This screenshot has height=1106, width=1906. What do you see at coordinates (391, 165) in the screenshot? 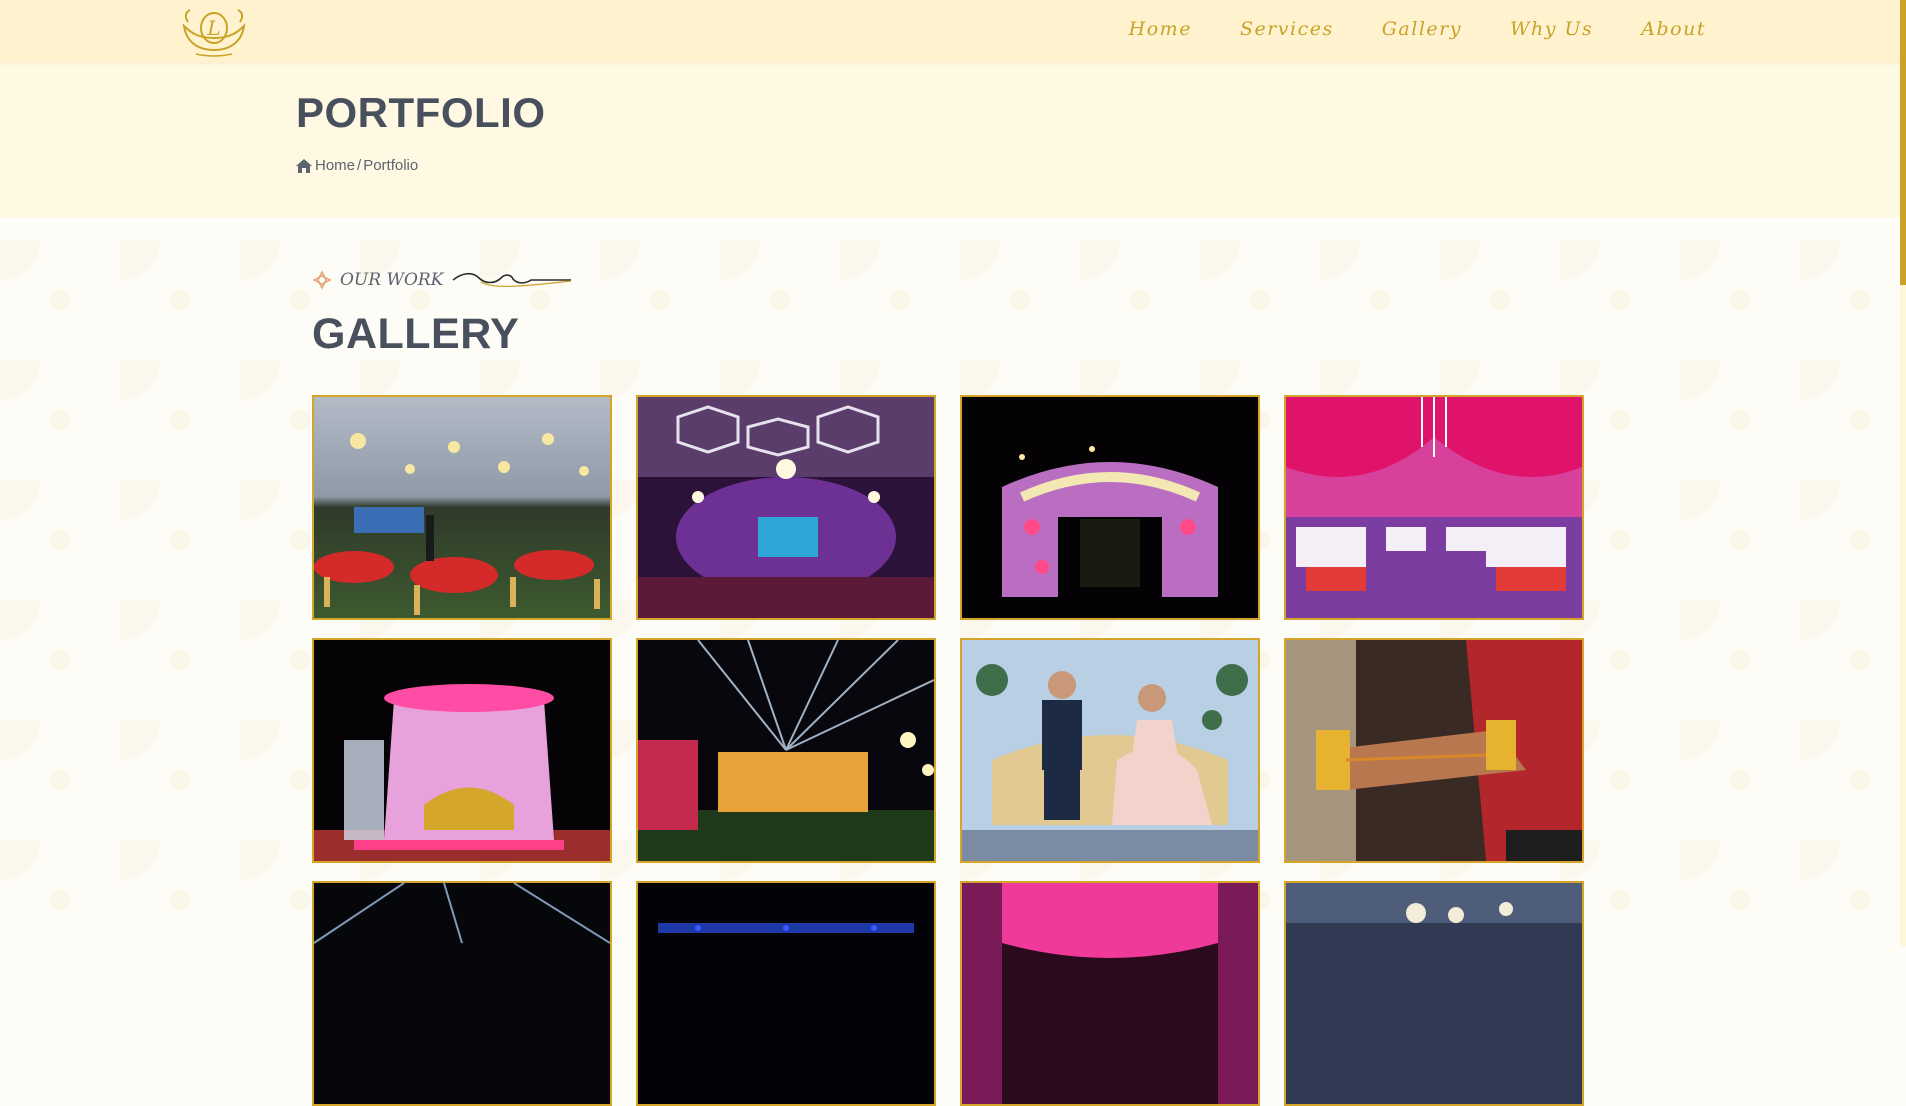
I see `breadcrumb-current: Portfolio` at bounding box center [391, 165].